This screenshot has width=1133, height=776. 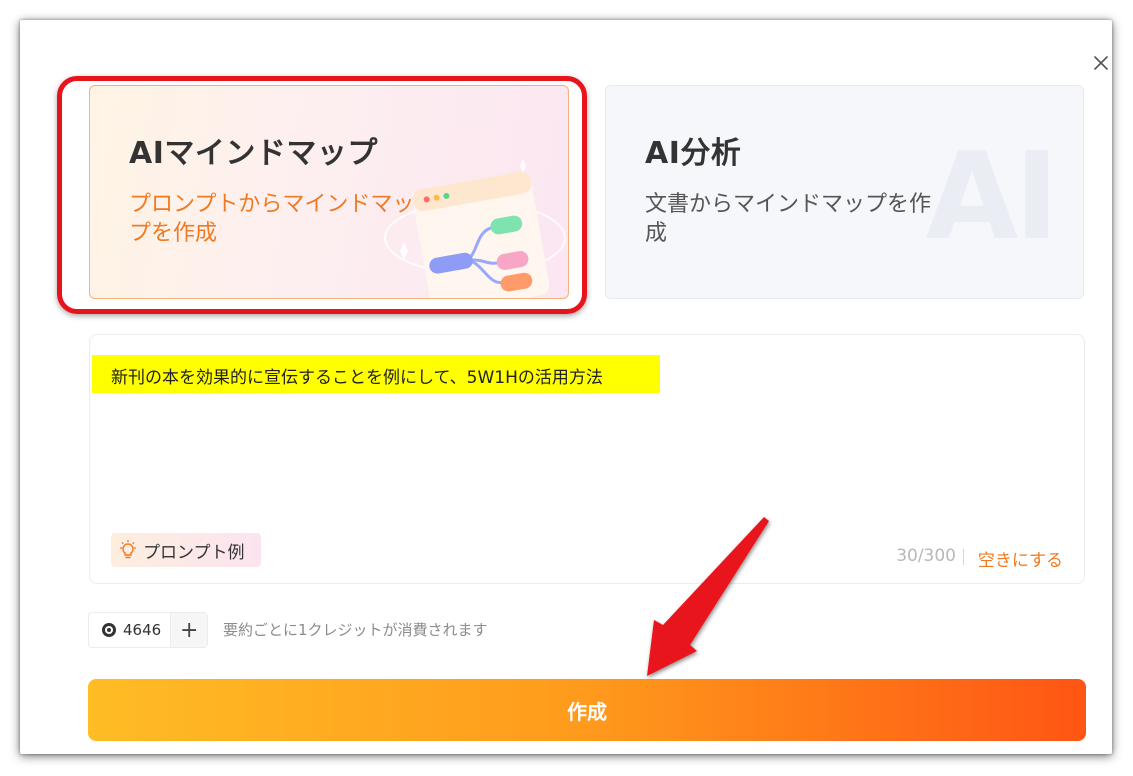 I want to click on close-button, so click(x=1101, y=63).